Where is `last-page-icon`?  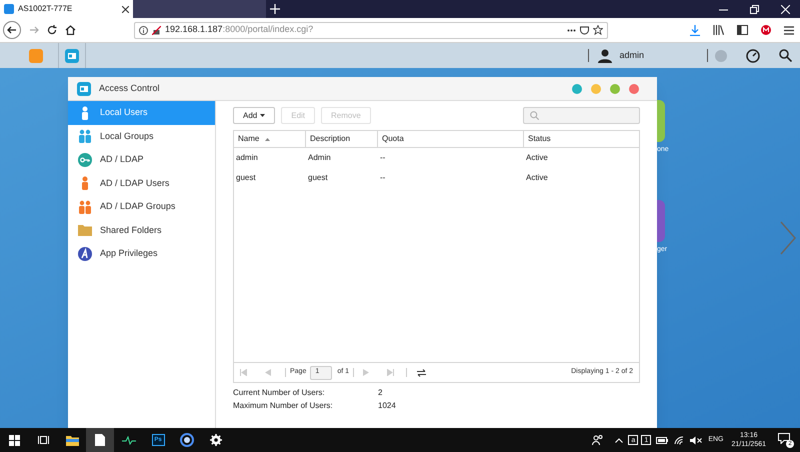 last-page-icon is located at coordinates (390, 372).